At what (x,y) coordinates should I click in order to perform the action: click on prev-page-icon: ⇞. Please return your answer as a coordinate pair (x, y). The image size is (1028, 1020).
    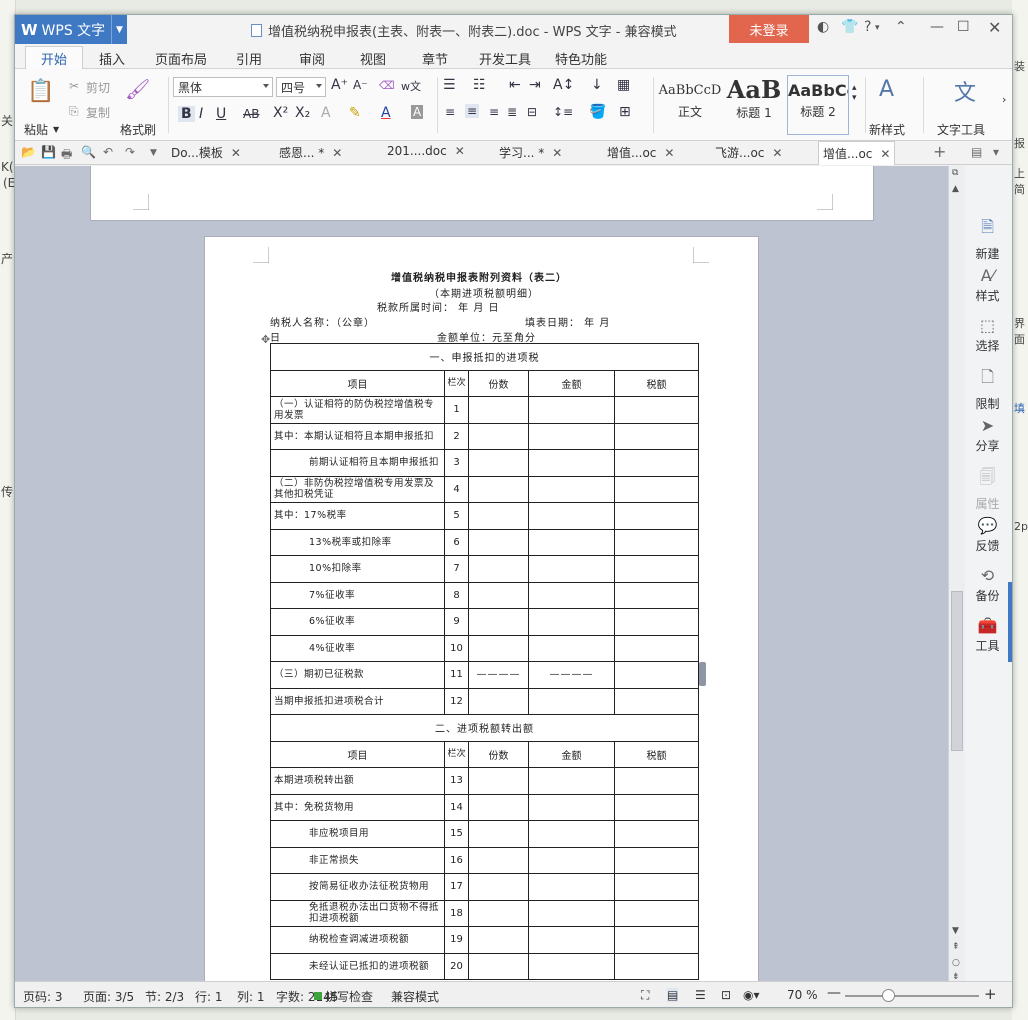
    Looking at the image, I should click on (956, 947).